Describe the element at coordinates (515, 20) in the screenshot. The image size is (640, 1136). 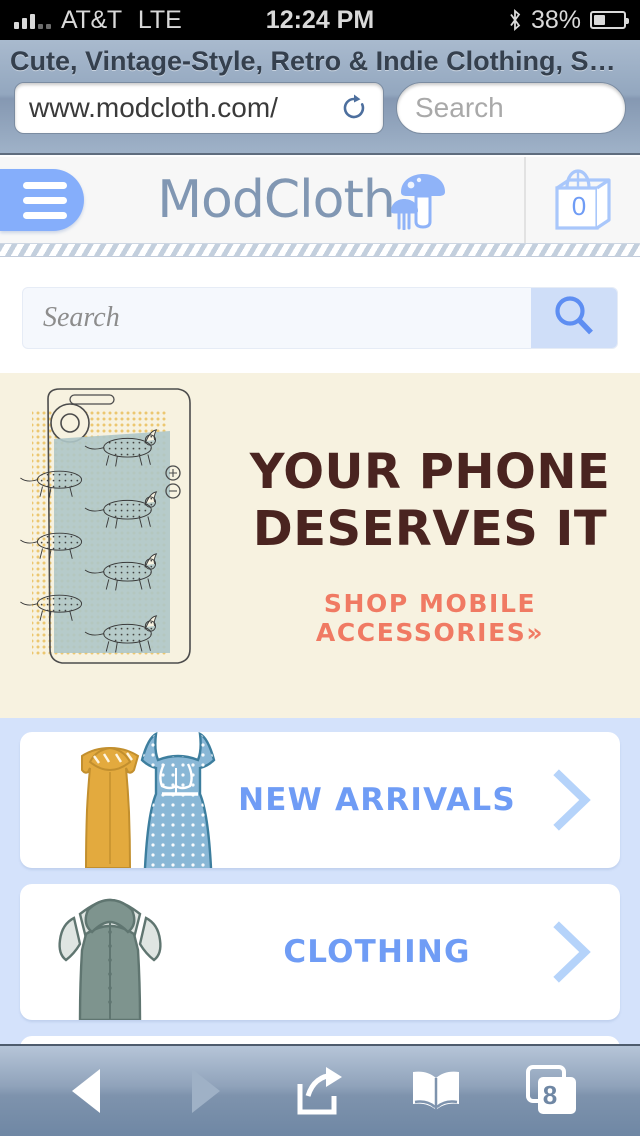
I see `bluetooth-icon` at that location.